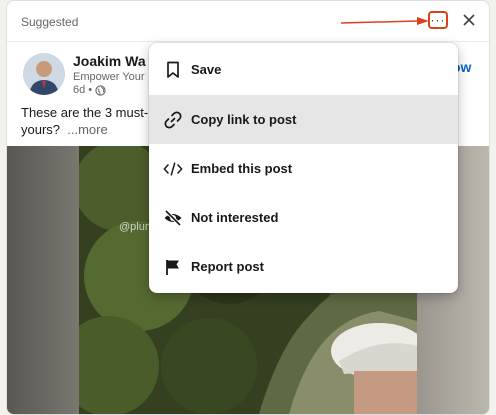 The height and width of the screenshot is (415, 496). I want to click on globe-icon, so click(100, 90).